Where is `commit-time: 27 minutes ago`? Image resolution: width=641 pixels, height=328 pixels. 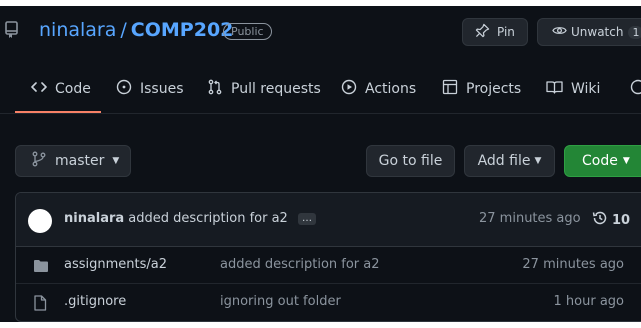 commit-time: 27 minutes ago is located at coordinates (530, 218).